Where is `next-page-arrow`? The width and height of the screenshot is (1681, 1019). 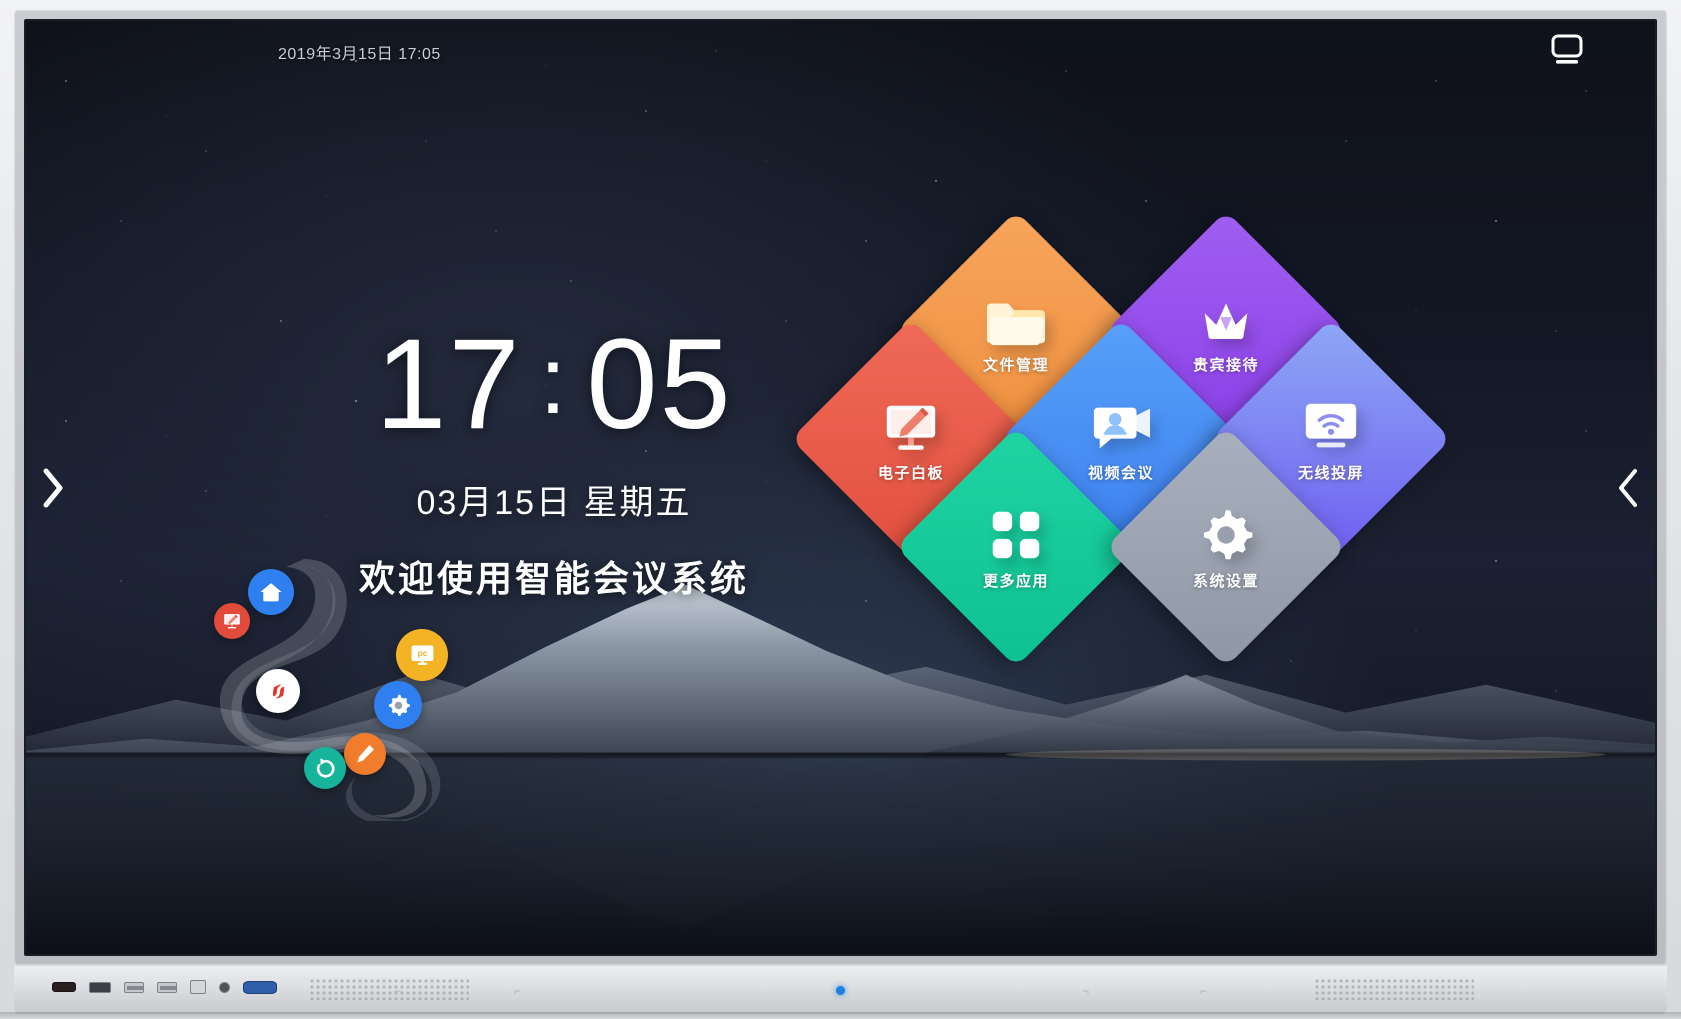
next-page-arrow is located at coordinates (53, 488).